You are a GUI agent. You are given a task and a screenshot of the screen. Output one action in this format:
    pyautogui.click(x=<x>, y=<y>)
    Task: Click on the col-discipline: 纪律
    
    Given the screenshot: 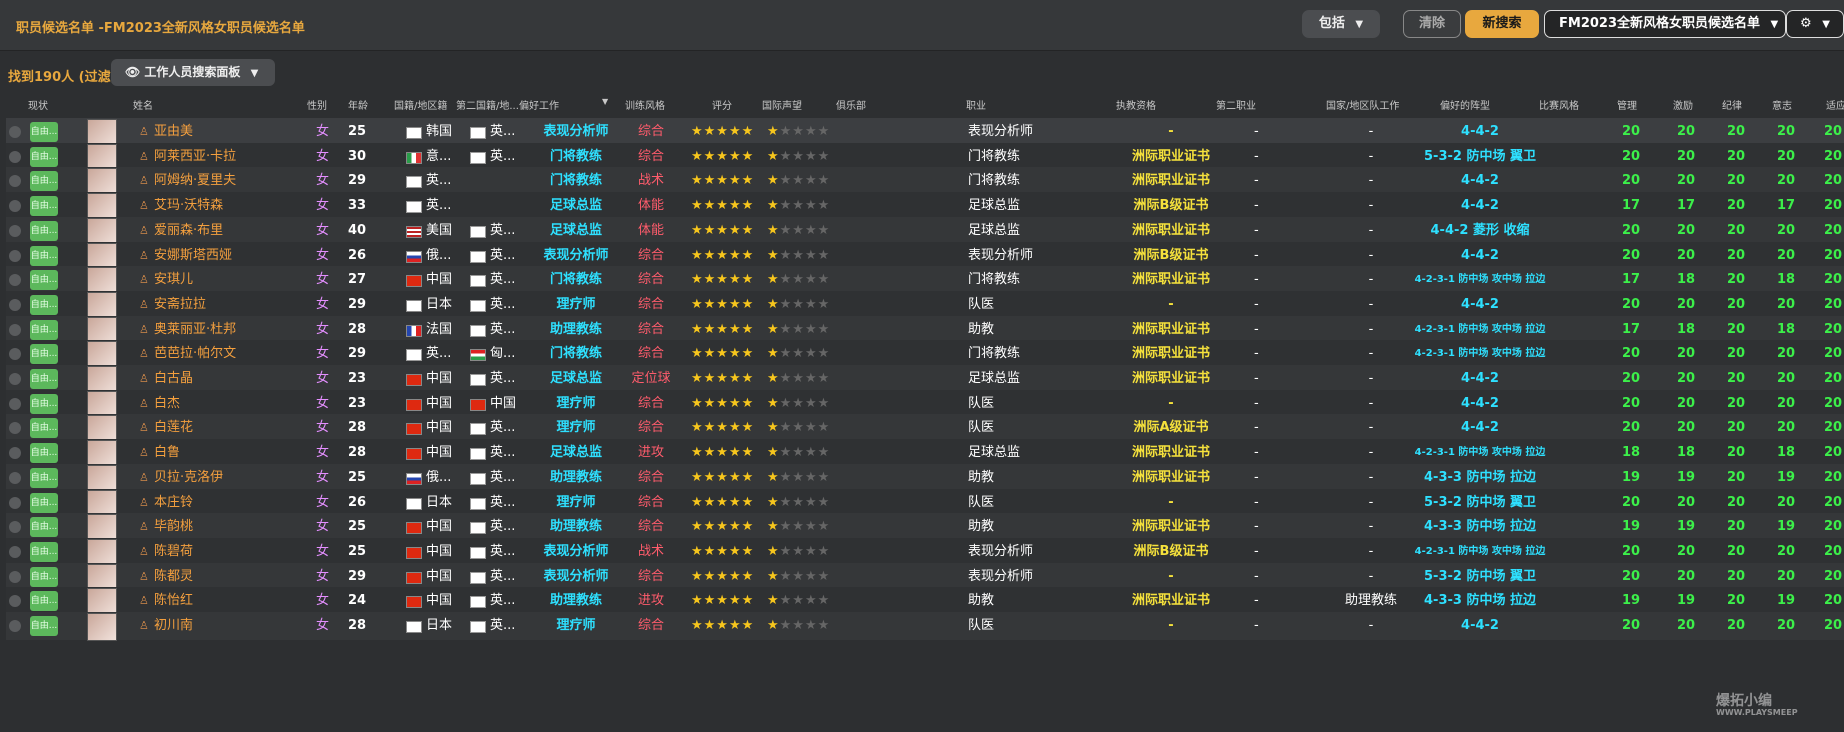 What is the action you would take?
    pyautogui.click(x=1732, y=104)
    